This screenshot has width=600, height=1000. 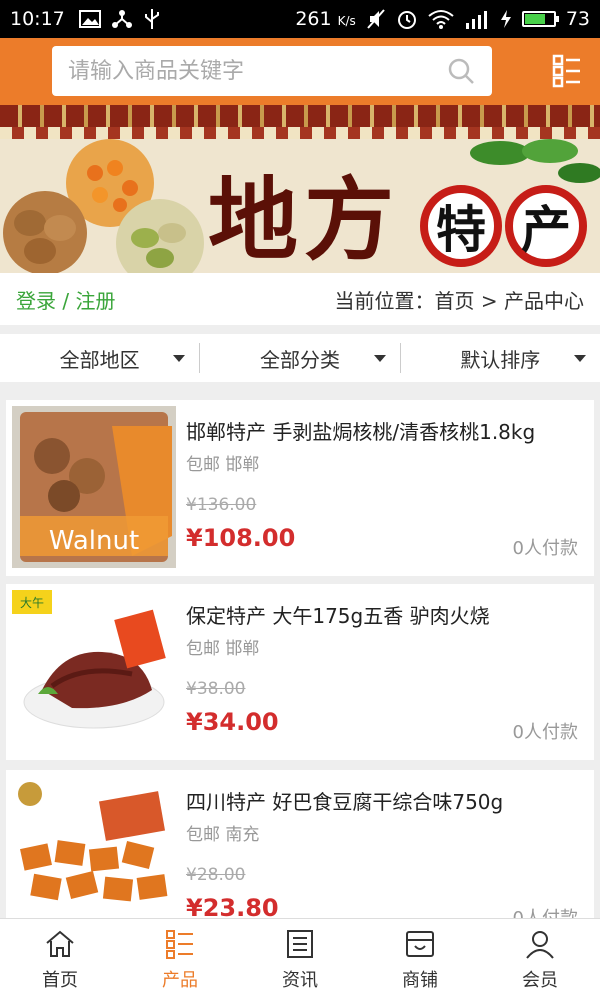 I want to click on network-speed: 261 K/s, so click(x=325, y=19).